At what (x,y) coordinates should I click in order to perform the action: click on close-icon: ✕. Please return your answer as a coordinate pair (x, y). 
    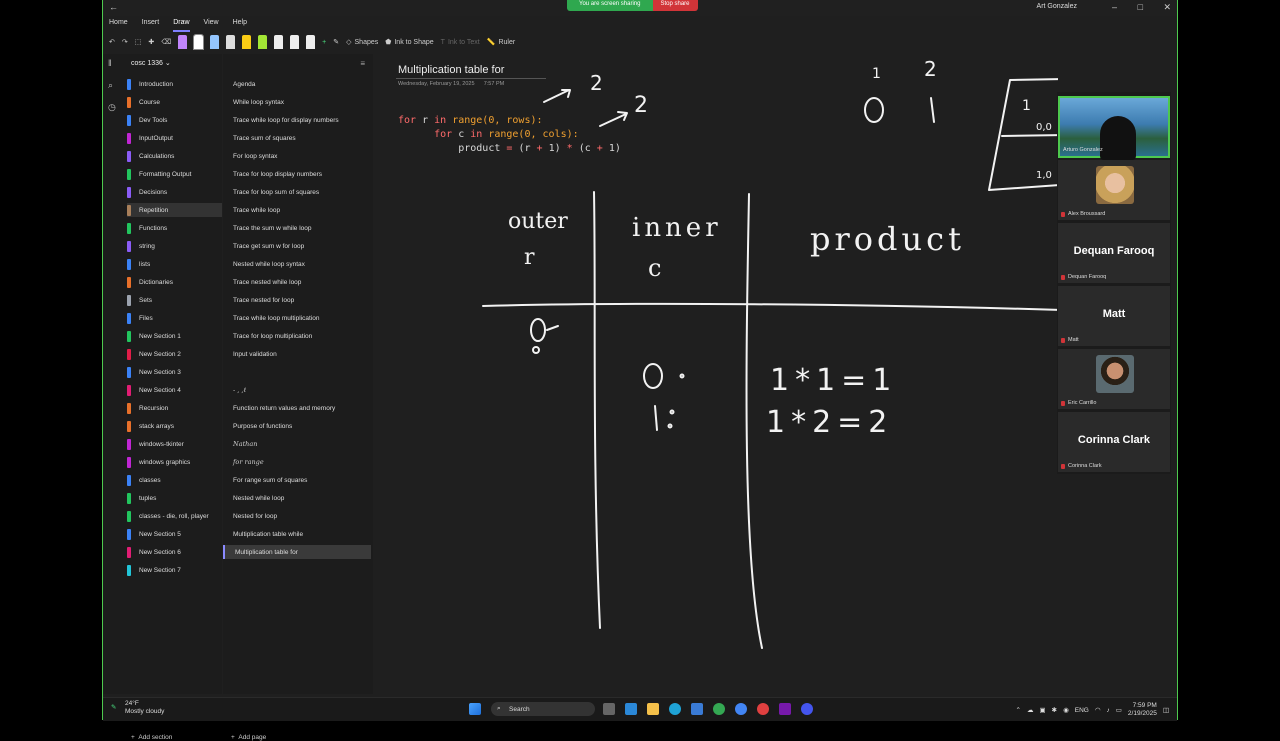
    Looking at the image, I should click on (1167, 7).